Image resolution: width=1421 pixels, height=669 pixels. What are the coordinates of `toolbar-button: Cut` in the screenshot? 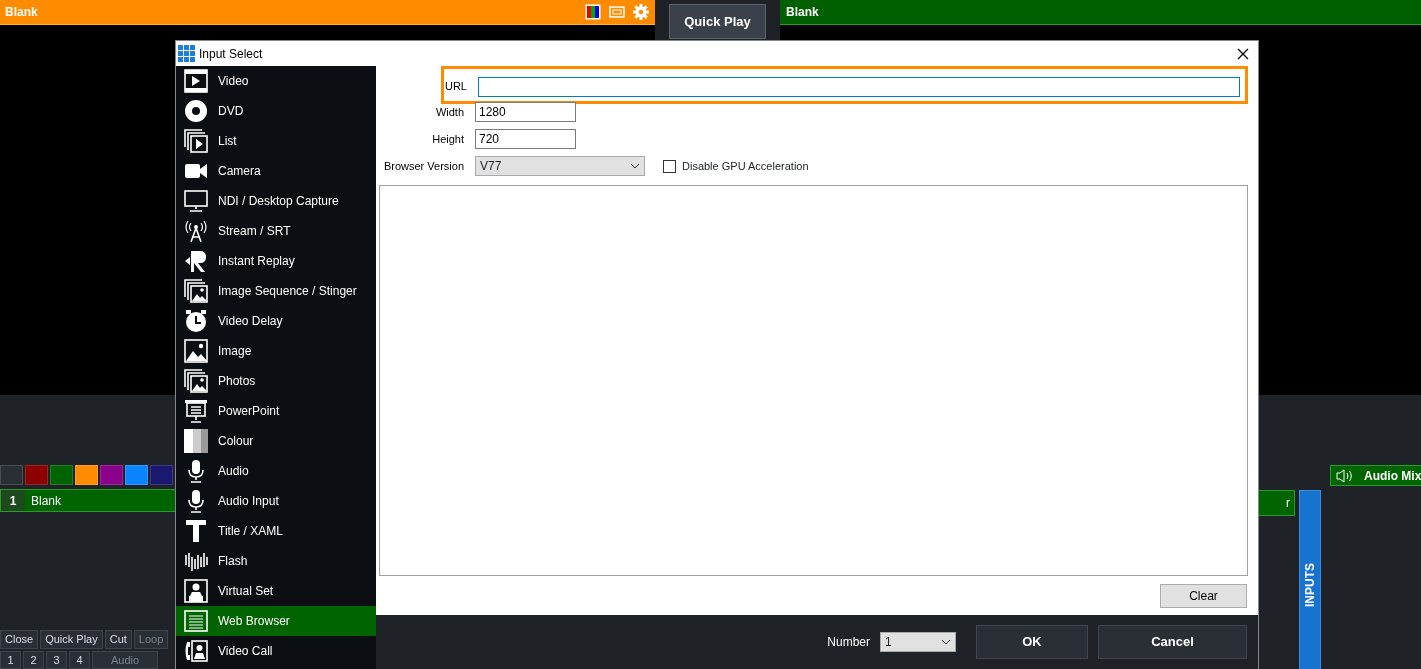 It's located at (118, 639).